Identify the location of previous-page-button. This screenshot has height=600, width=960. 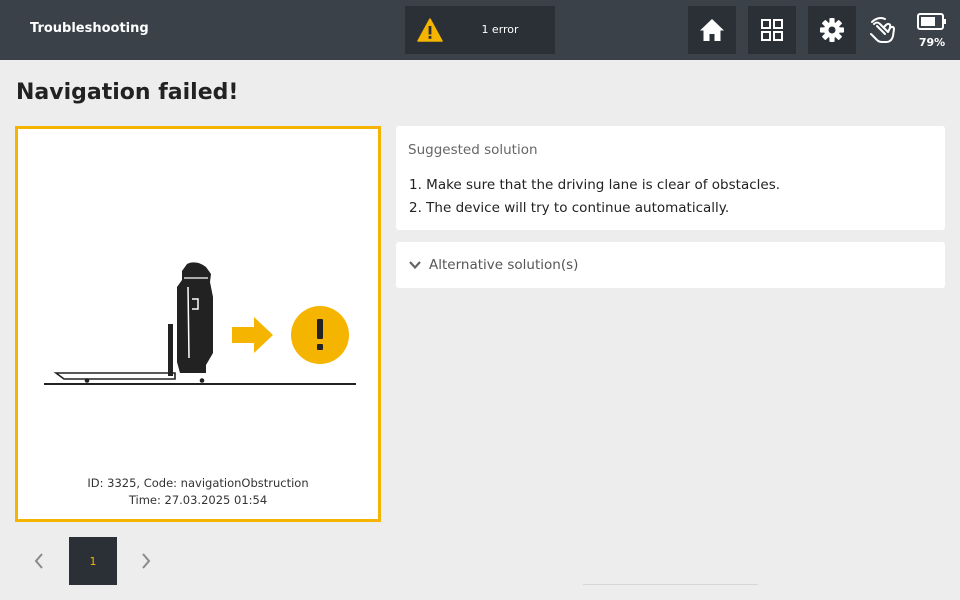
(39, 561).